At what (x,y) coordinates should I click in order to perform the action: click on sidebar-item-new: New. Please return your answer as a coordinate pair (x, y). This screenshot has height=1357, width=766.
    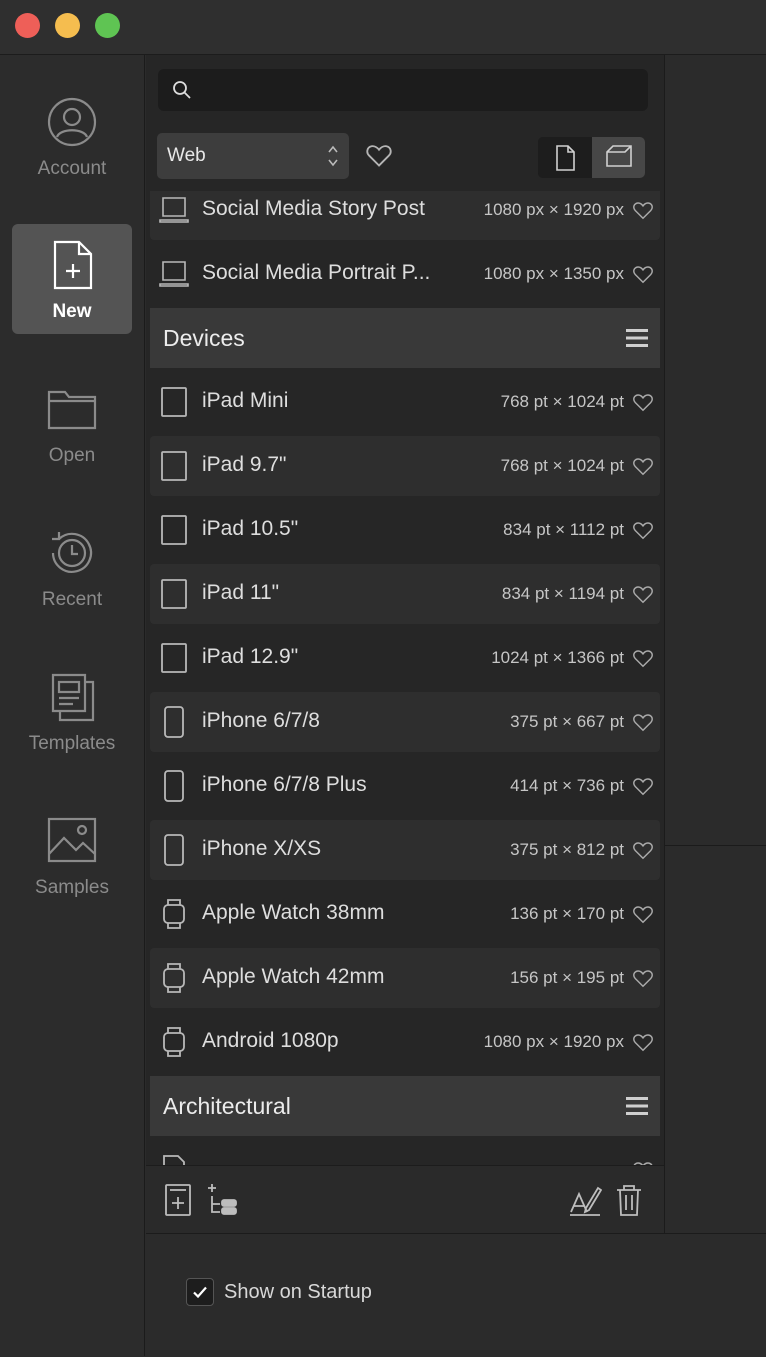
    Looking at the image, I should click on (72, 279).